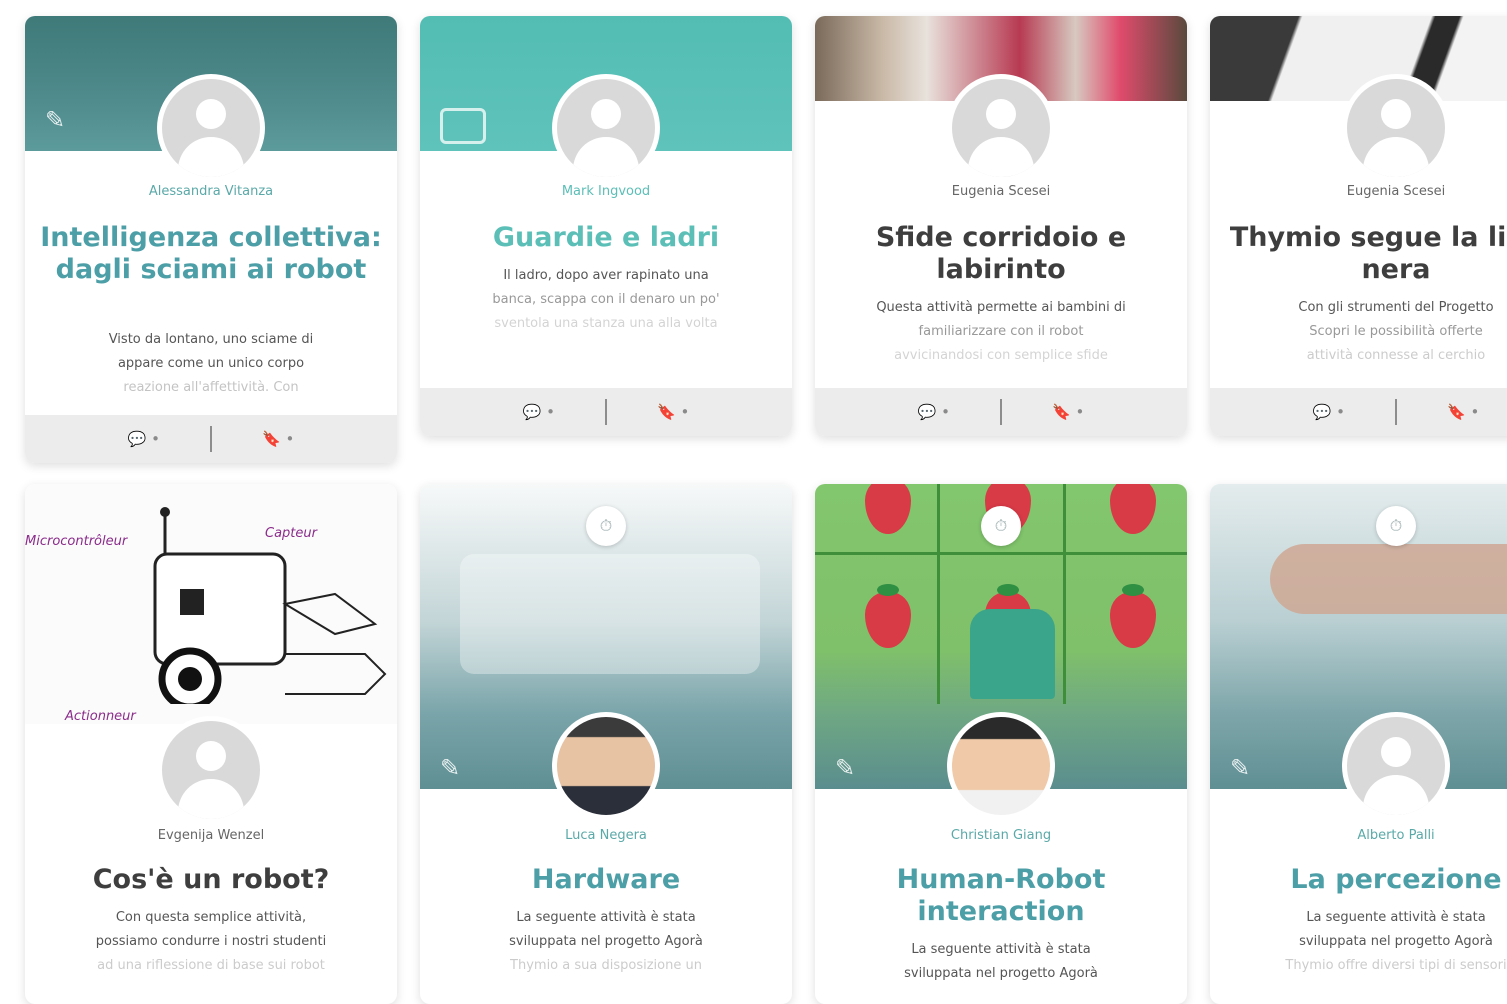 The image size is (1507, 1004). I want to click on card-author: Luca Negera, so click(606, 835).